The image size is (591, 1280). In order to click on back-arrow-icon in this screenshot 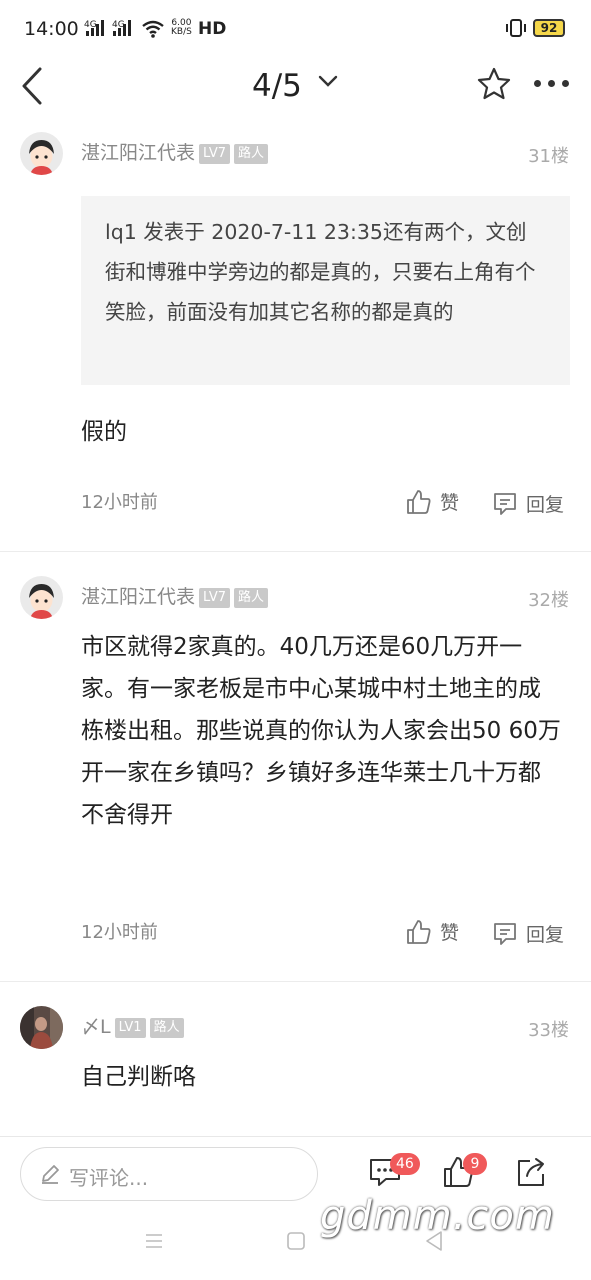, I will do `click(33, 86)`.